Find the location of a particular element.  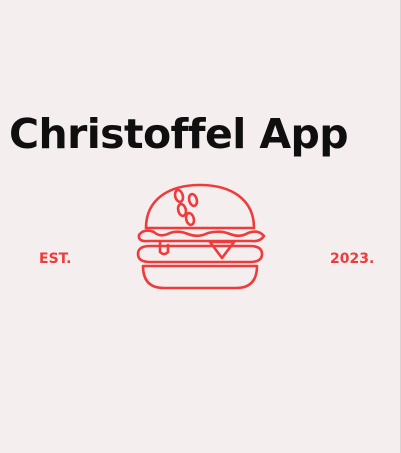

year-label: 2023. is located at coordinates (352, 259).